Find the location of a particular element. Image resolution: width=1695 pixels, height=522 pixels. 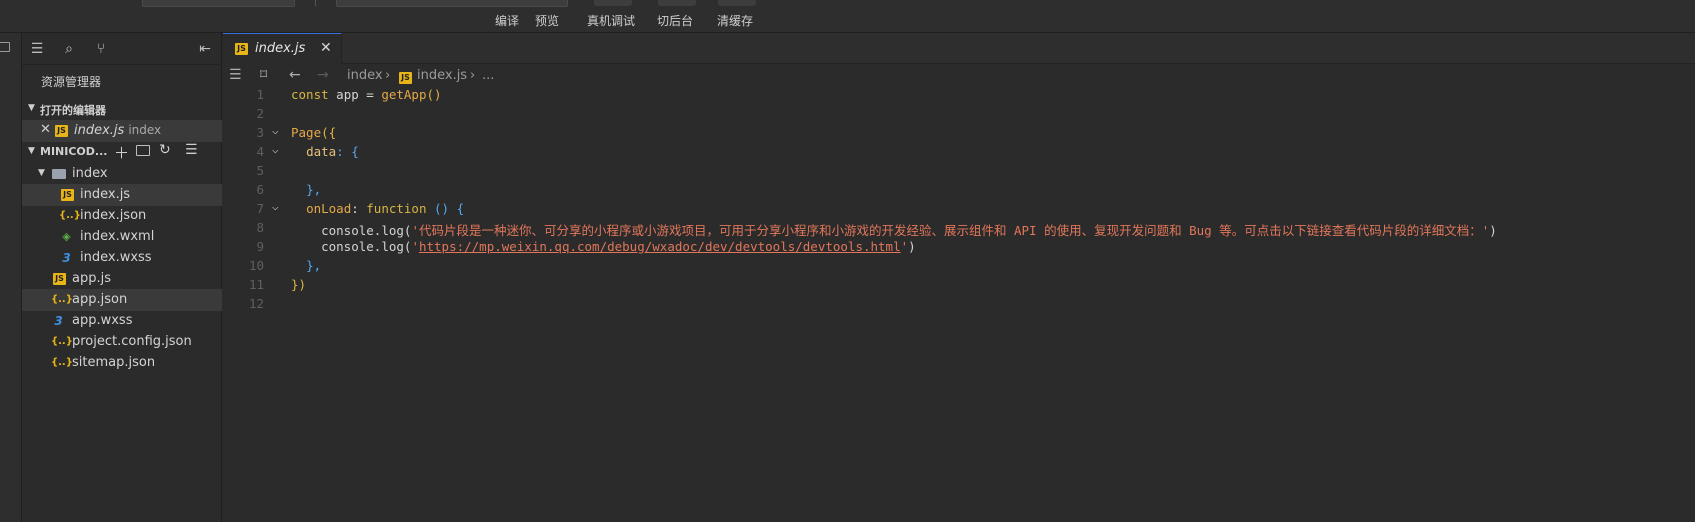

punctuation: () is located at coordinates (434, 94).